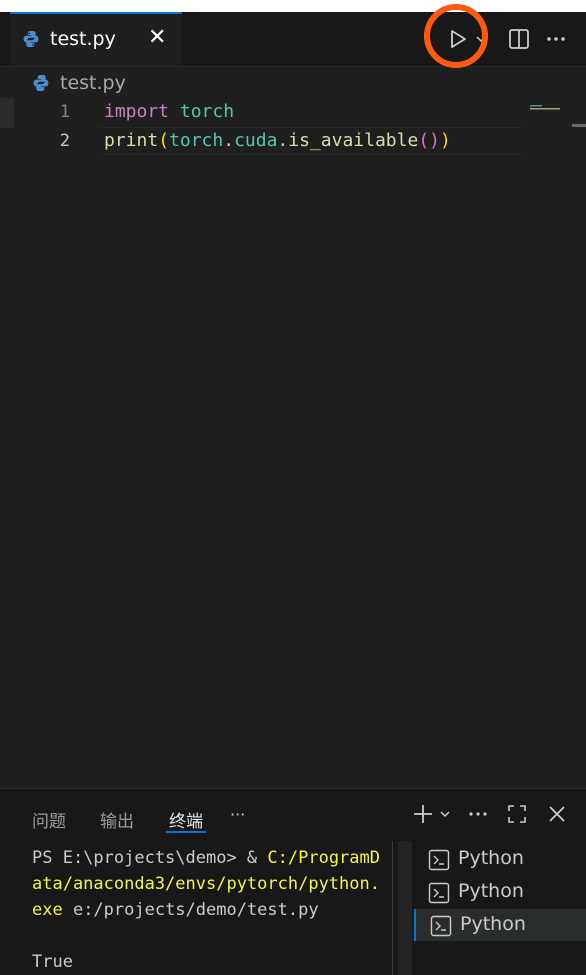 This screenshot has width=586, height=975. What do you see at coordinates (49, 819) in the screenshot?
I see `tab-problems: 问题` at bounding box center [49, 819].